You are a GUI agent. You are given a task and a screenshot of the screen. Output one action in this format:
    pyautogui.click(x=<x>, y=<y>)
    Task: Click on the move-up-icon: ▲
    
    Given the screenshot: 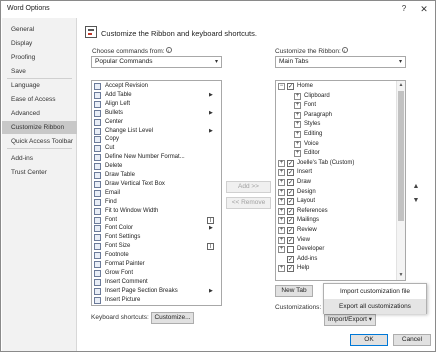 What is the action you would take?
    pyautogui.click(x=416, y=187)
    